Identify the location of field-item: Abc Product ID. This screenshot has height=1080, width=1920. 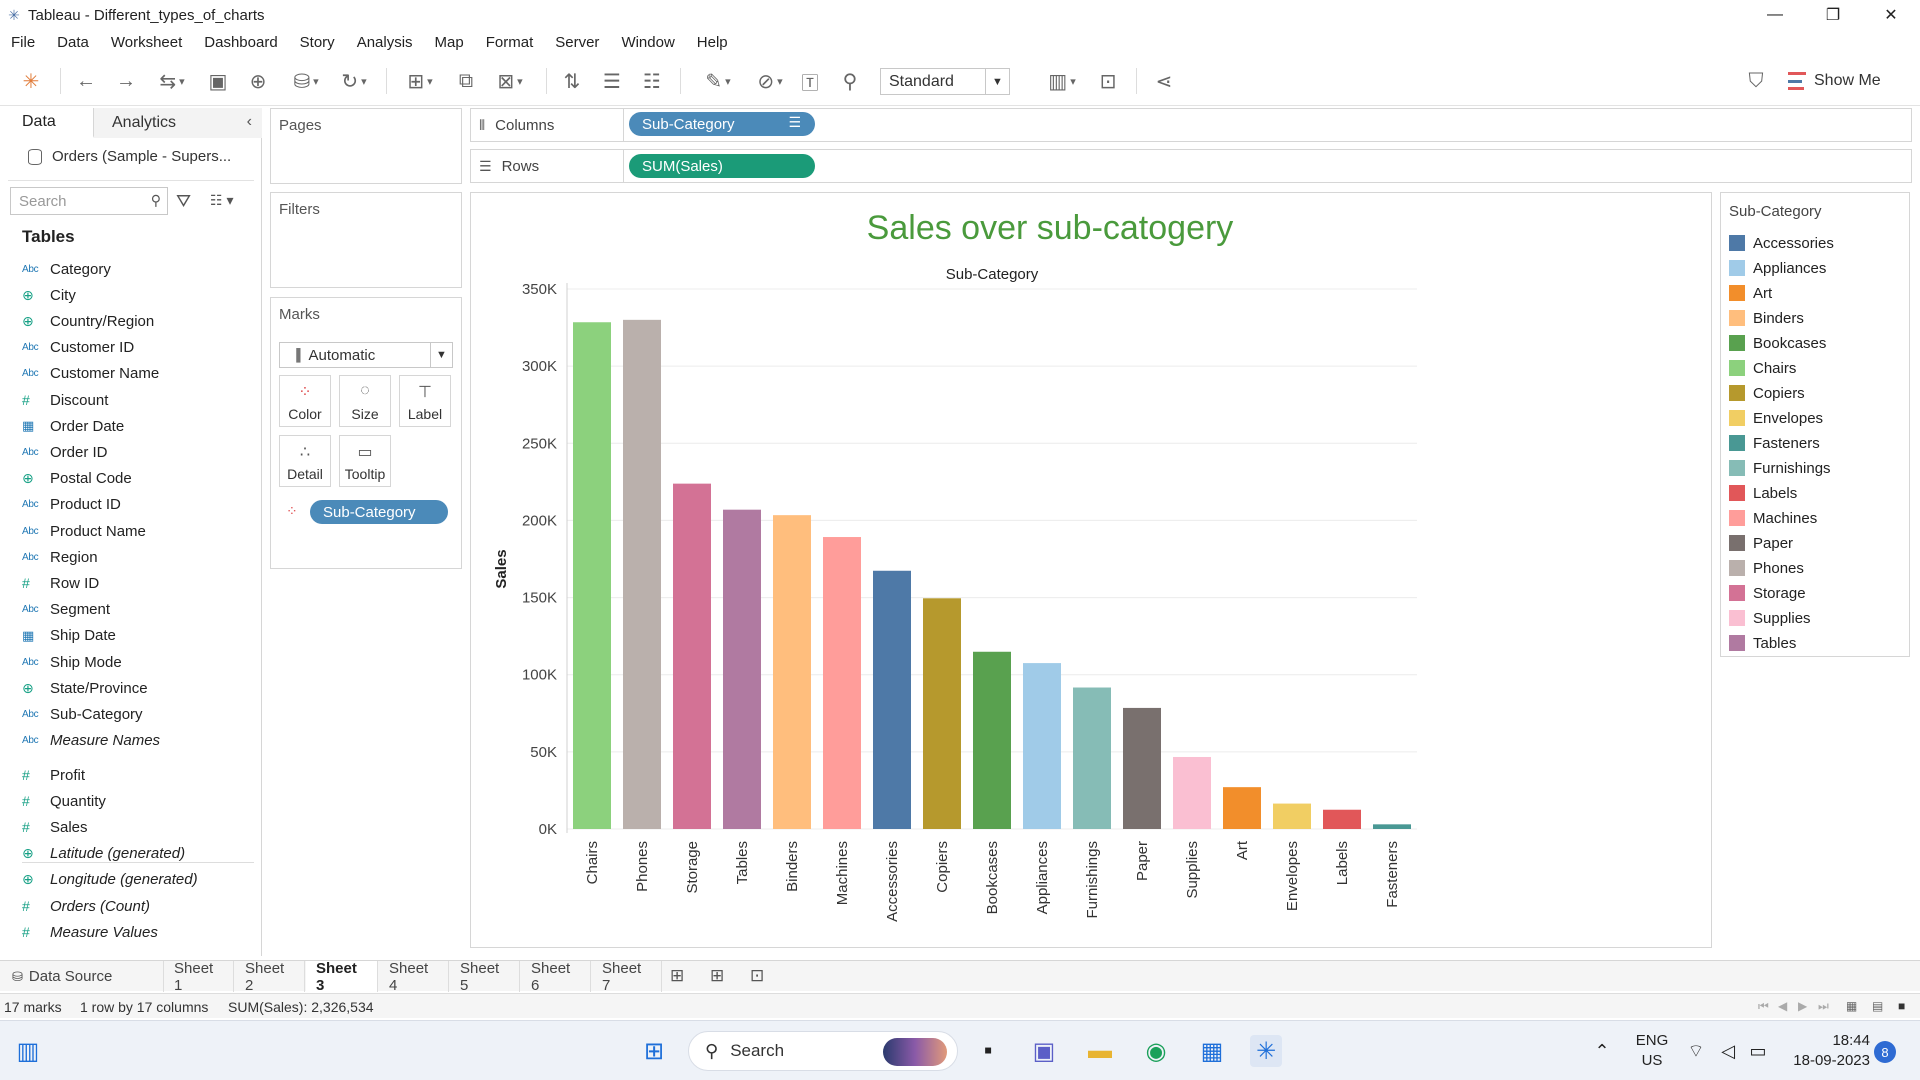
(71, 505).